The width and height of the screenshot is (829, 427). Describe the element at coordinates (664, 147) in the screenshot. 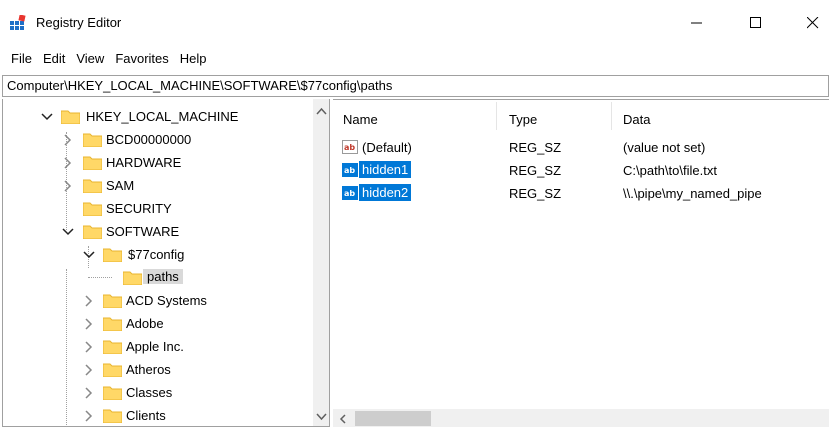

I see `value-data: (value not set)` at that location.